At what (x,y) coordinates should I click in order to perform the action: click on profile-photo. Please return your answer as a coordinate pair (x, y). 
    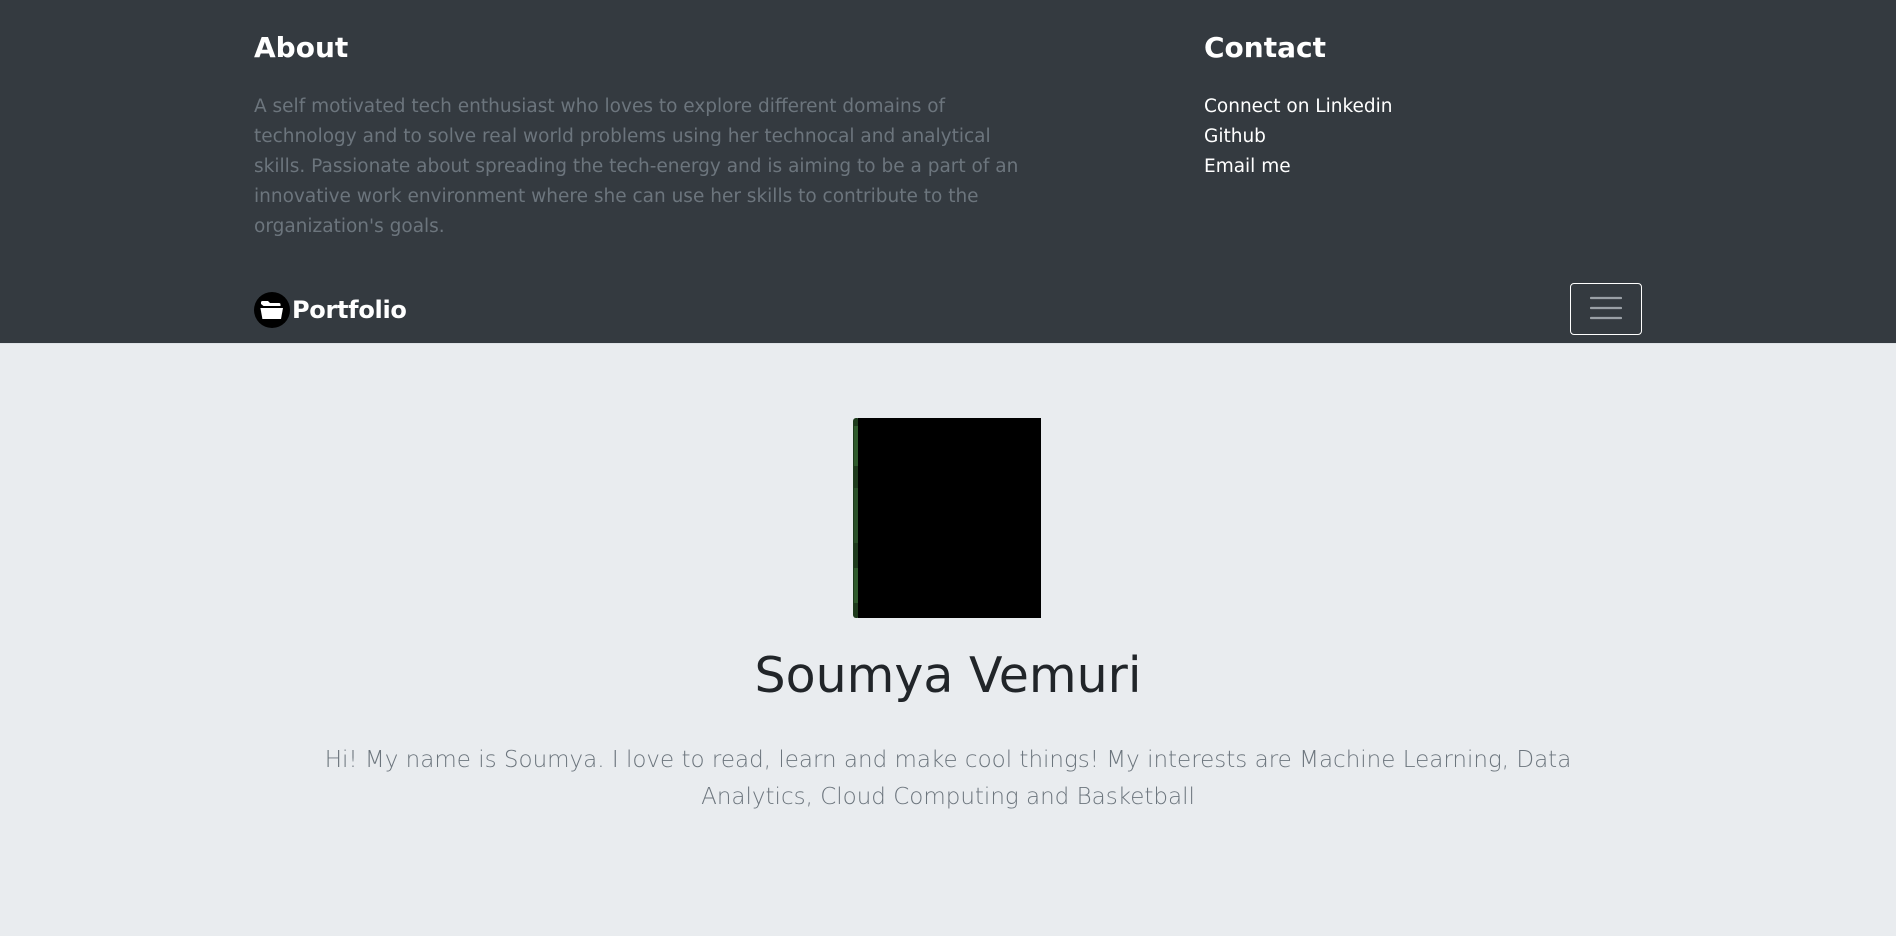
    Looking at the image, I should click on (947, 518).